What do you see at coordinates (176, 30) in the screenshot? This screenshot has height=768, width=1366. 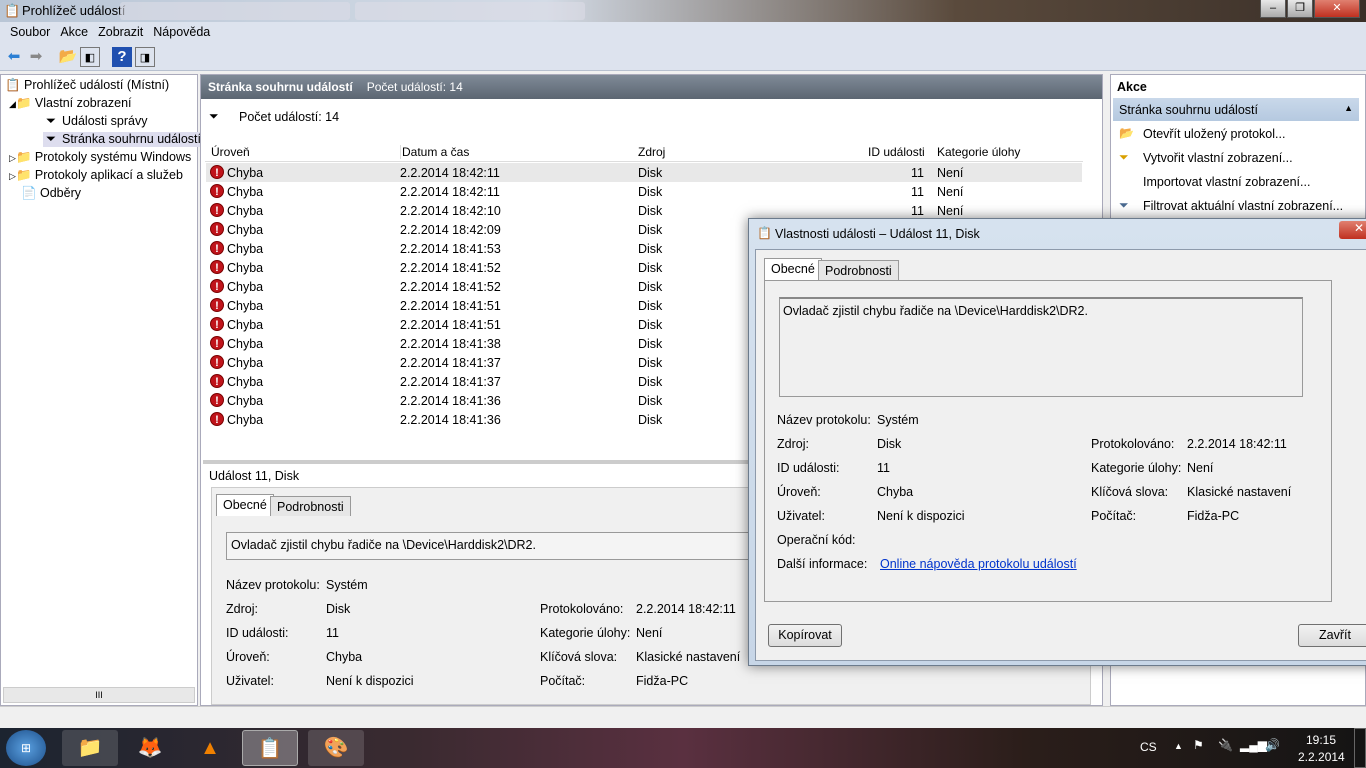 I see `menu-napoveda: Nápověda` at bounding box center [176, 30].